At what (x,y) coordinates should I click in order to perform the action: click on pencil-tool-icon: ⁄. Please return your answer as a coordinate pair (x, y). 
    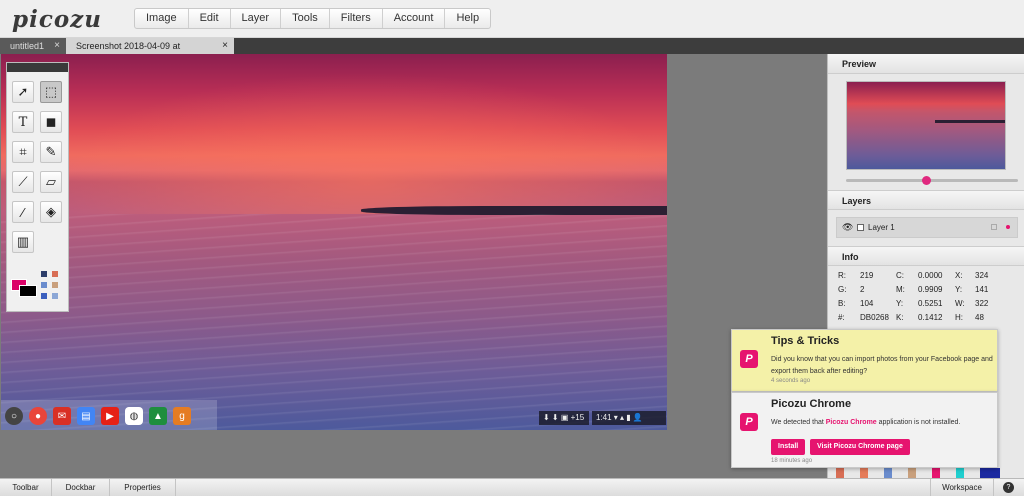
    Looking at the image, I should click on (23, 212).